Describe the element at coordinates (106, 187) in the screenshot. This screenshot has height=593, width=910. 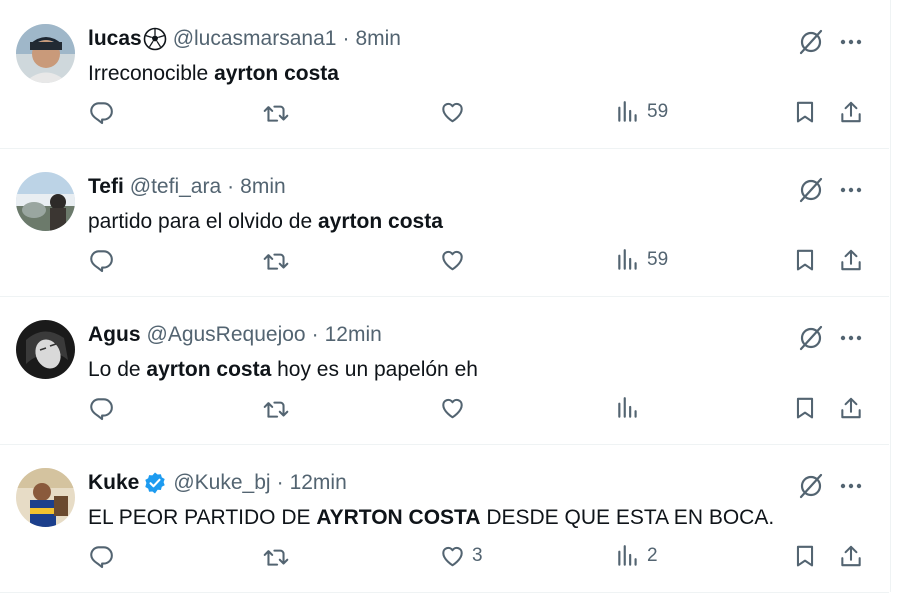
I see `display-name: Tefi` at that location.